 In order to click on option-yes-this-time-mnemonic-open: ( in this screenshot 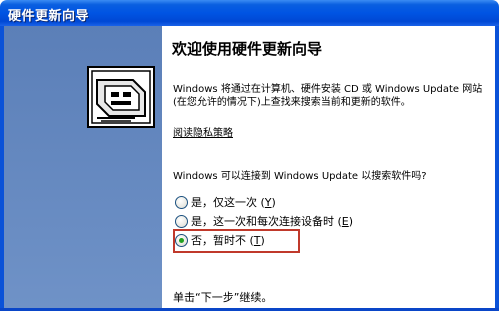, I will do `click(261, 202)`.